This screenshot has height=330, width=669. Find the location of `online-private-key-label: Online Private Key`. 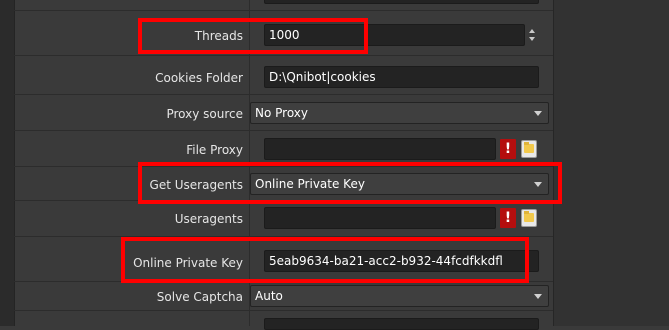

online-private-key-label: Online Private Key is located at coordinates (188, 263).